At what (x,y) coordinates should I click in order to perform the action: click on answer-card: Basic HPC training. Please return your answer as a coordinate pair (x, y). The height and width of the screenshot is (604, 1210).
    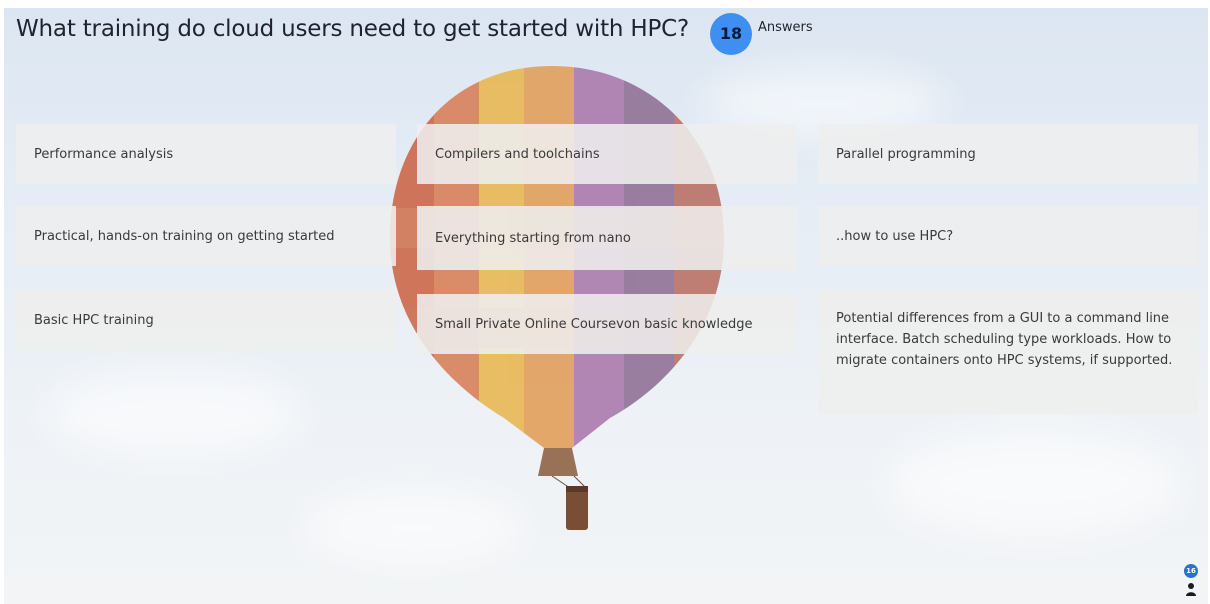
    Looking at the image, I should click on (206, 320).